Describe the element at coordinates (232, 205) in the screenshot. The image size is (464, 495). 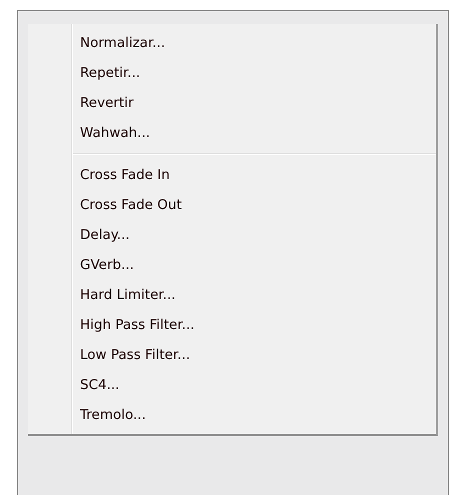
I see `menu-item: Cross Fade Out` at that location.